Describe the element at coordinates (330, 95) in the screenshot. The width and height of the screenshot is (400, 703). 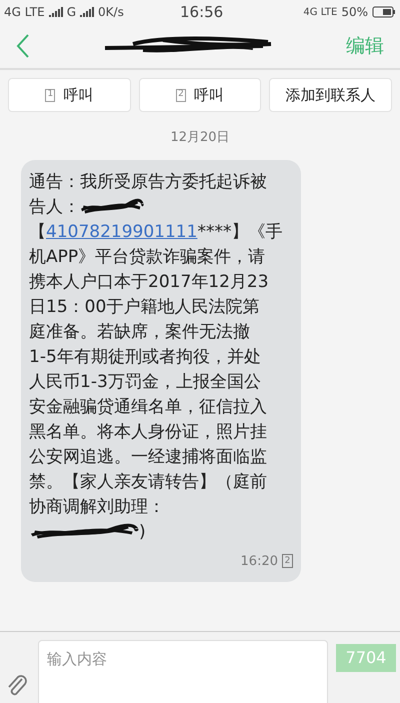
I see `add-contact-button: 添加到联系人` at that location.